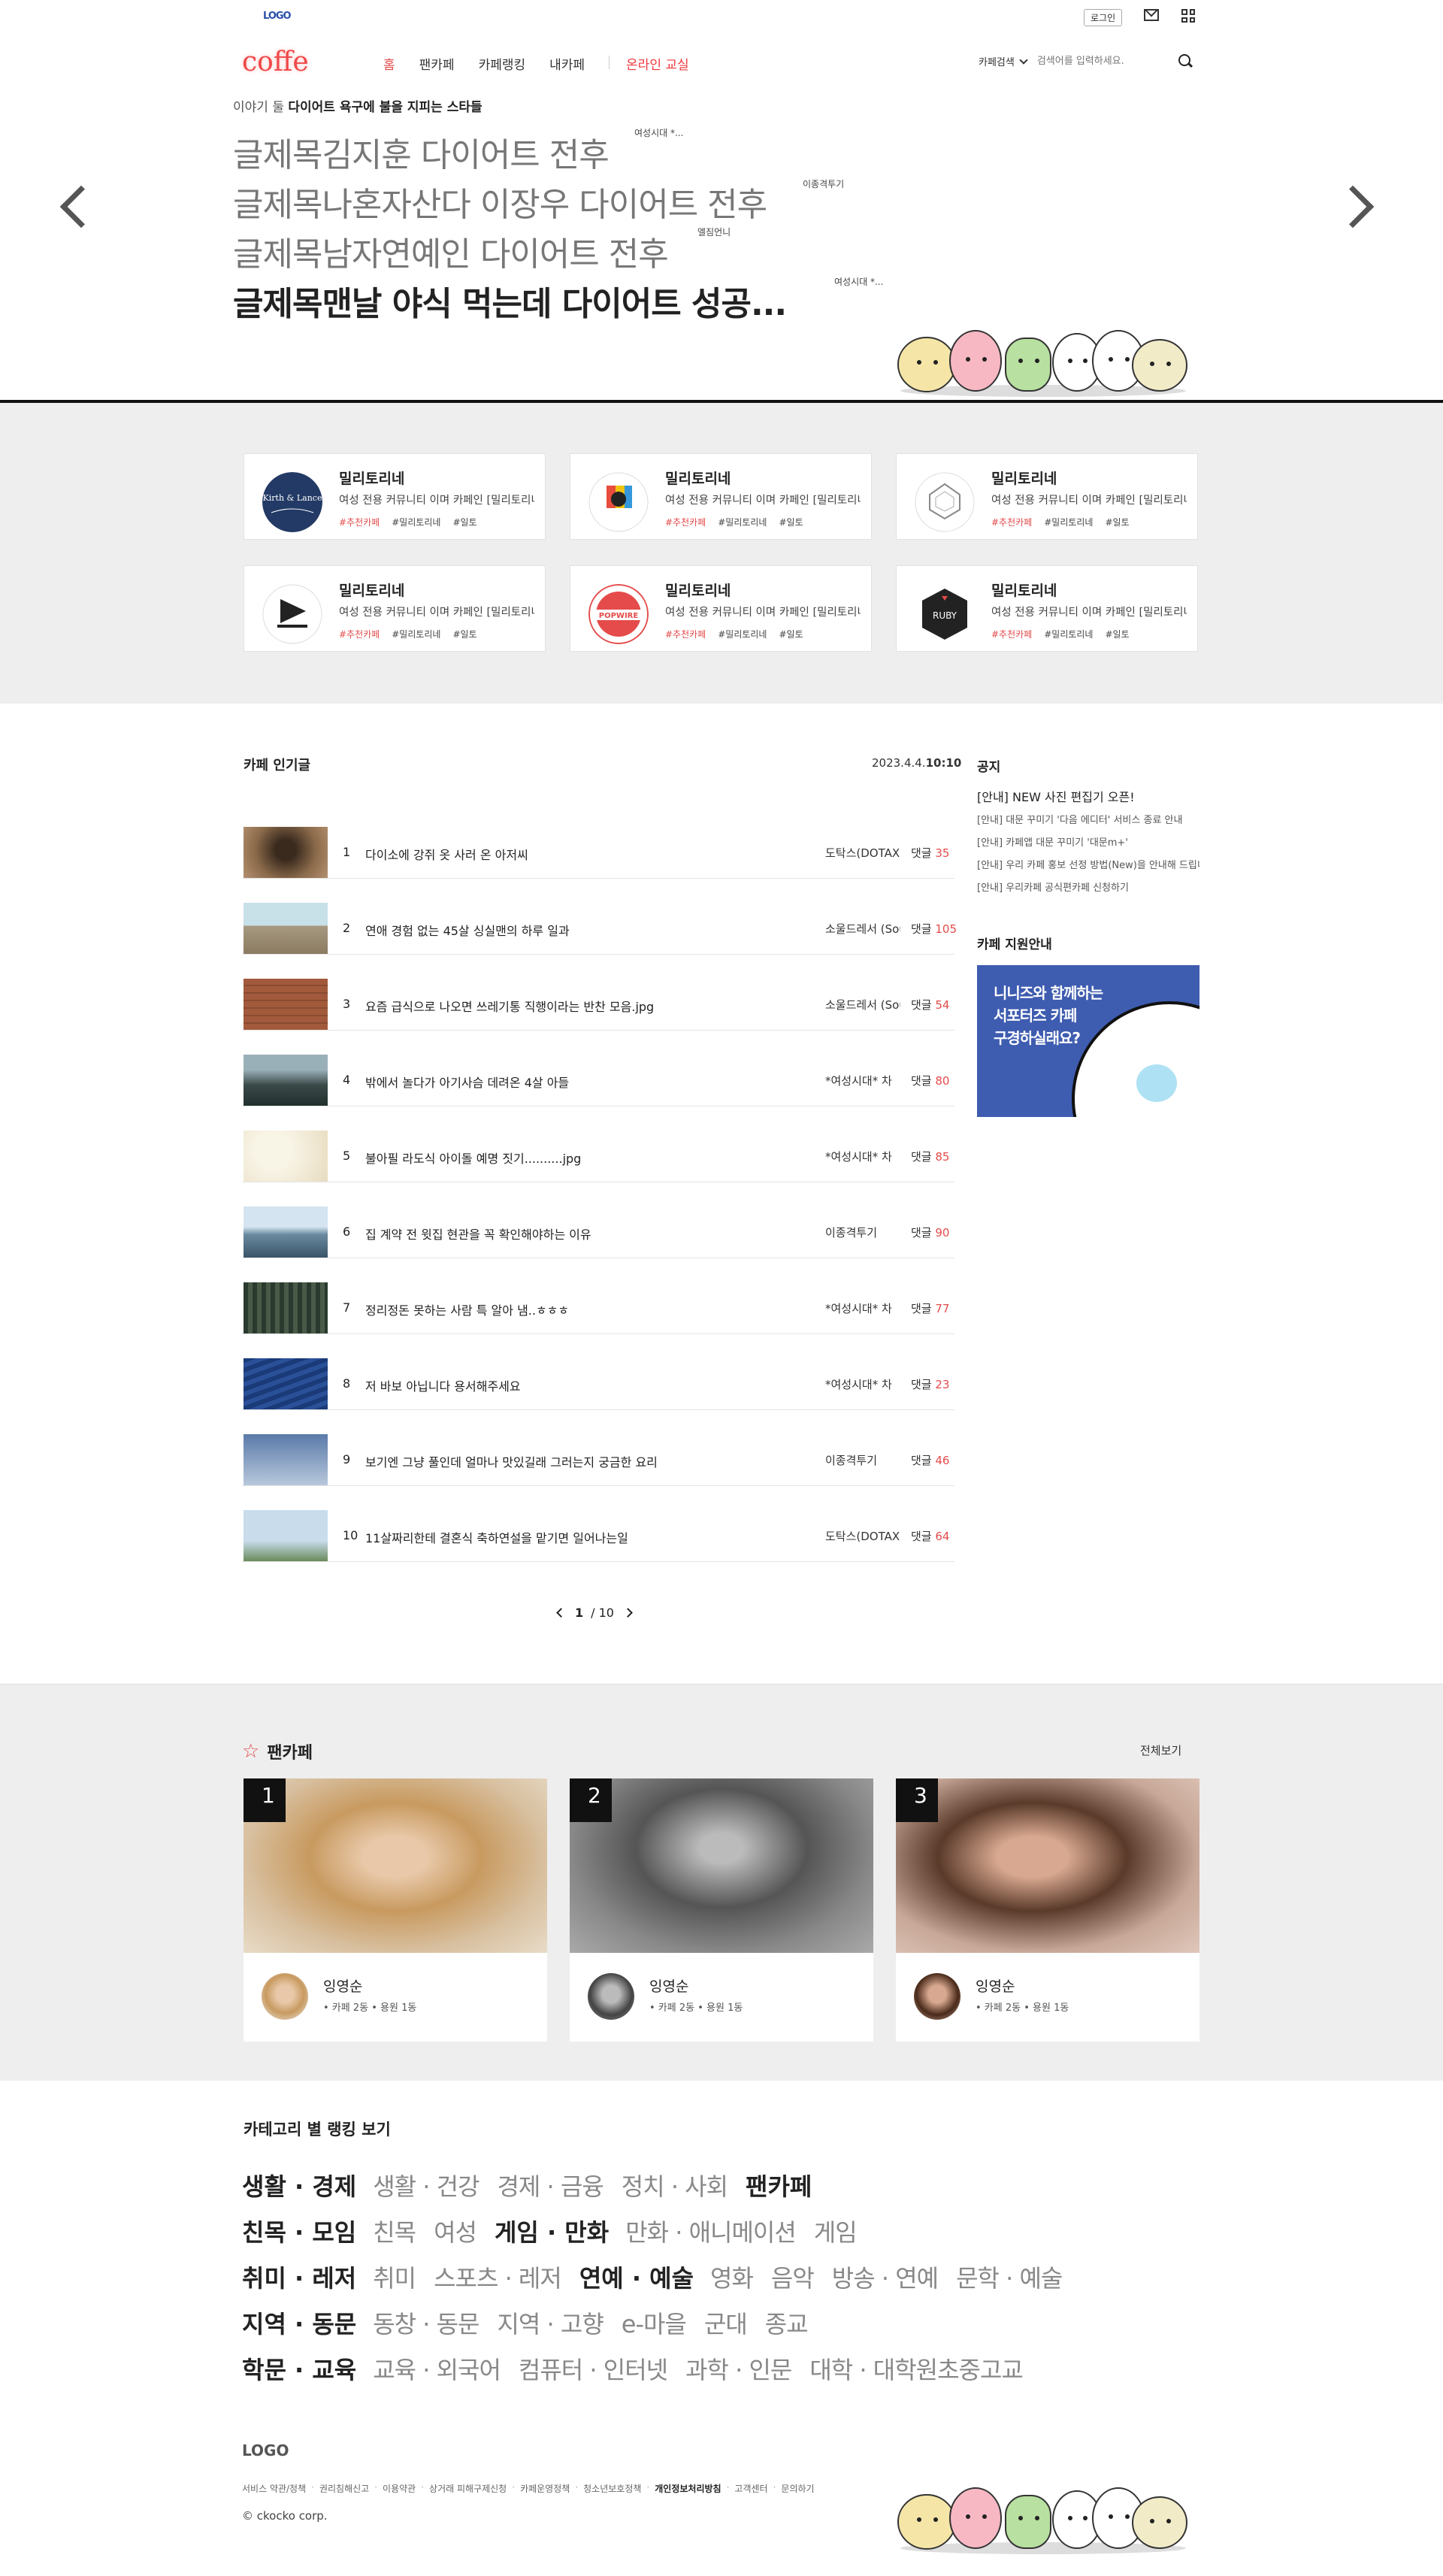 The image size is (1443, 2576). I want to click on support-banner: 니니즈와 함께하는 서포터즈 카페 구경하실래요?, so click(1088, 1041).